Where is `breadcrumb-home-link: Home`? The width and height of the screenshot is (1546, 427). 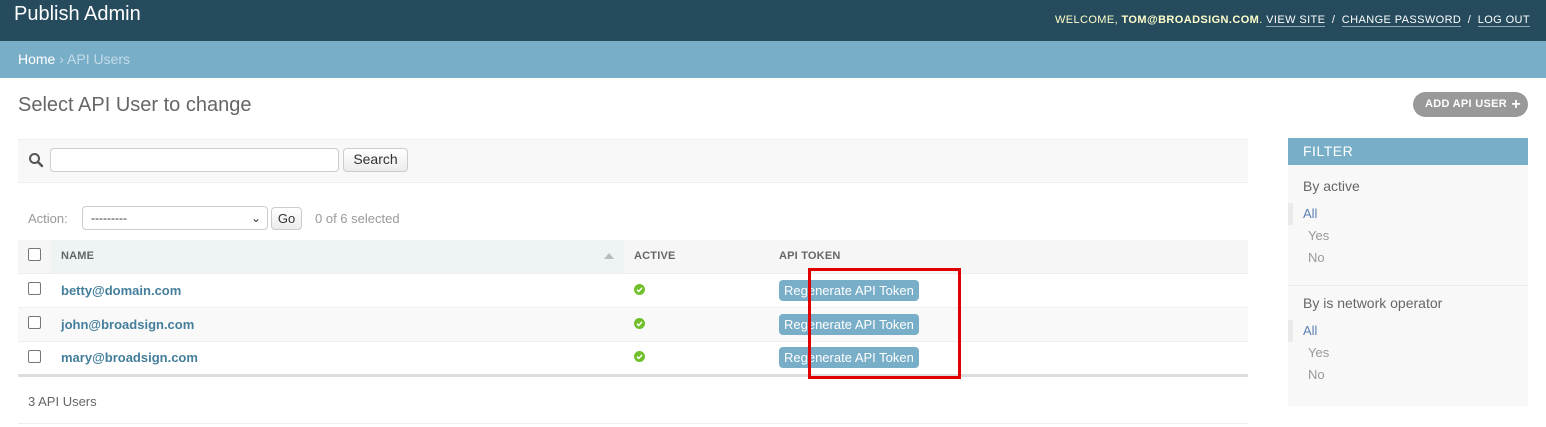
breadcrumb-home-link: Home is located at coordinates (36, 59).